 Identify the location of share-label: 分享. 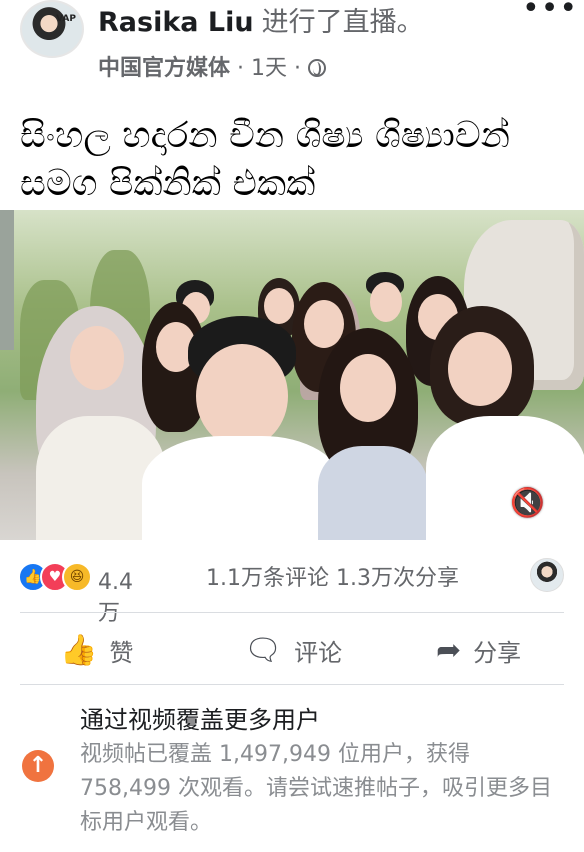
(497, 652).